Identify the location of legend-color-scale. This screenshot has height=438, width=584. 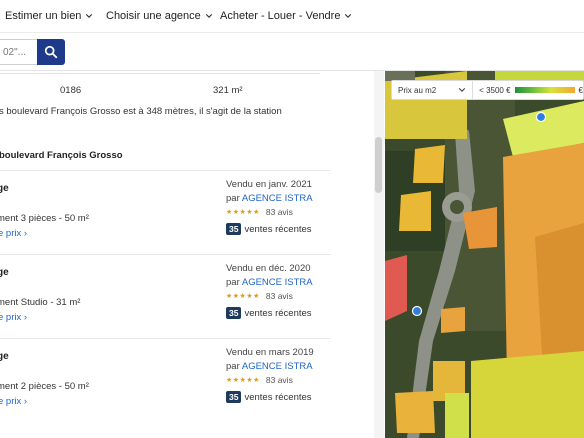
(544, 90).